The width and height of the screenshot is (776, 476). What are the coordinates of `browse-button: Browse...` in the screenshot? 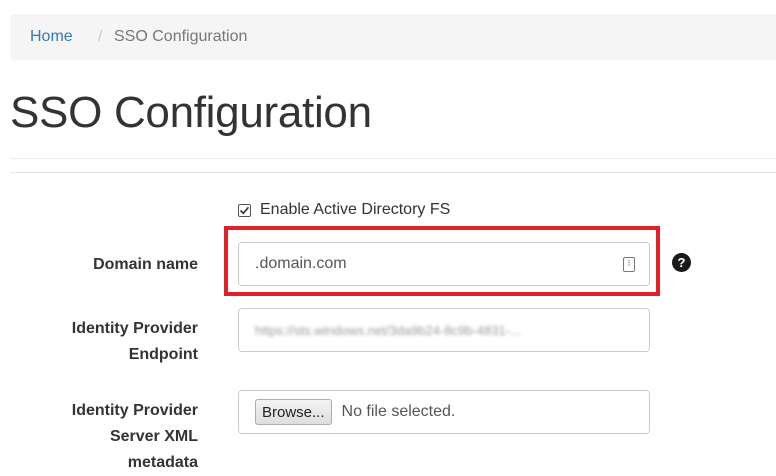 It's located at (293, 412).